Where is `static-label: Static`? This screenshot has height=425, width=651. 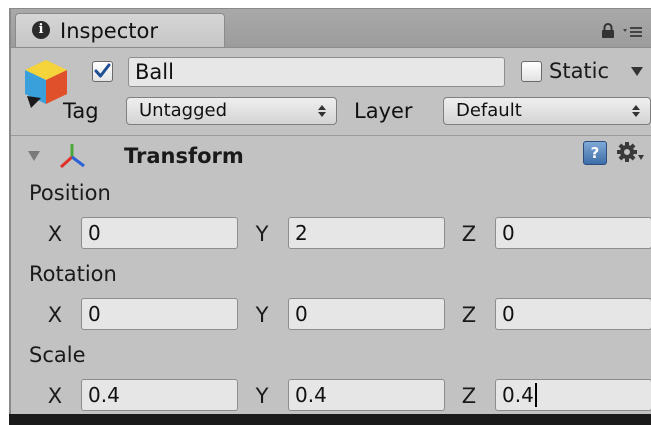
static-label: Static is located at coordinates (579, 71).